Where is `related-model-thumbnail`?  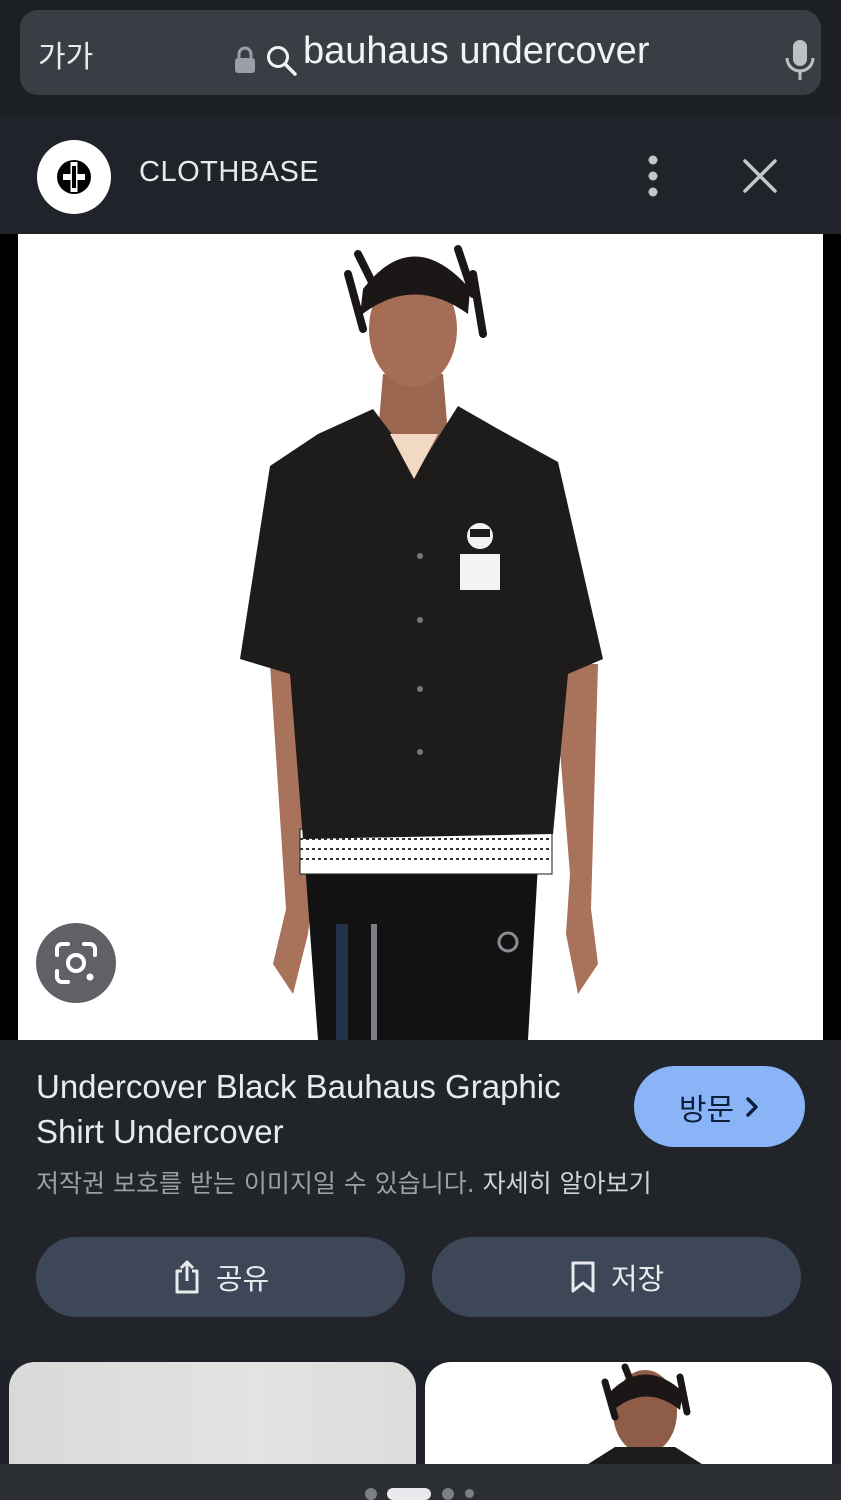
related-model-thumbnail is located at coordinates (645, 1414).